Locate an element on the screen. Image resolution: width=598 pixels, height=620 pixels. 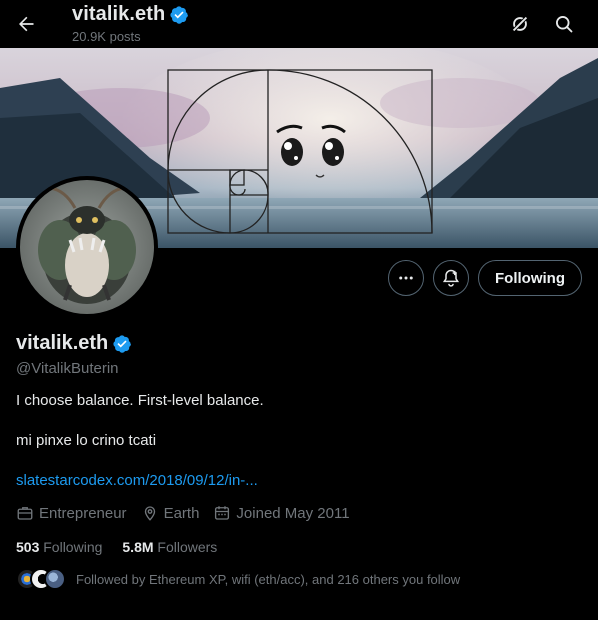
profession-label: Entrepreneur is located at coordinates (83, 513).